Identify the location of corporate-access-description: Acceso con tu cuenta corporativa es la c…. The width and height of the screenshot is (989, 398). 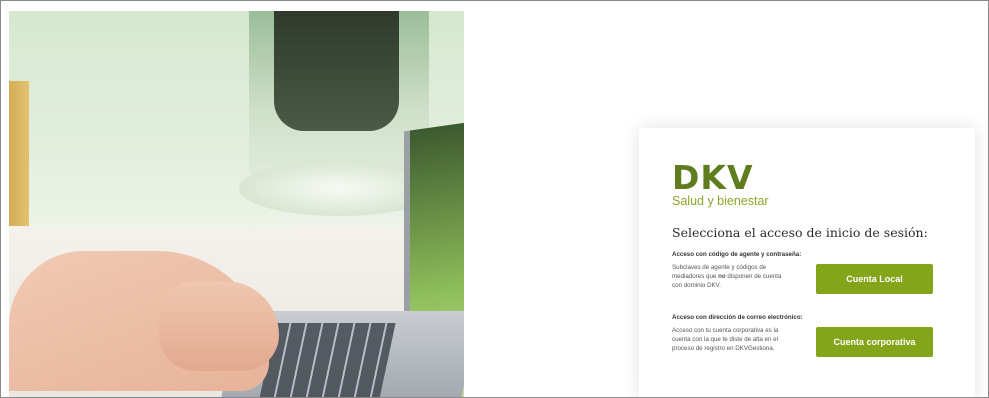
(725, 339).